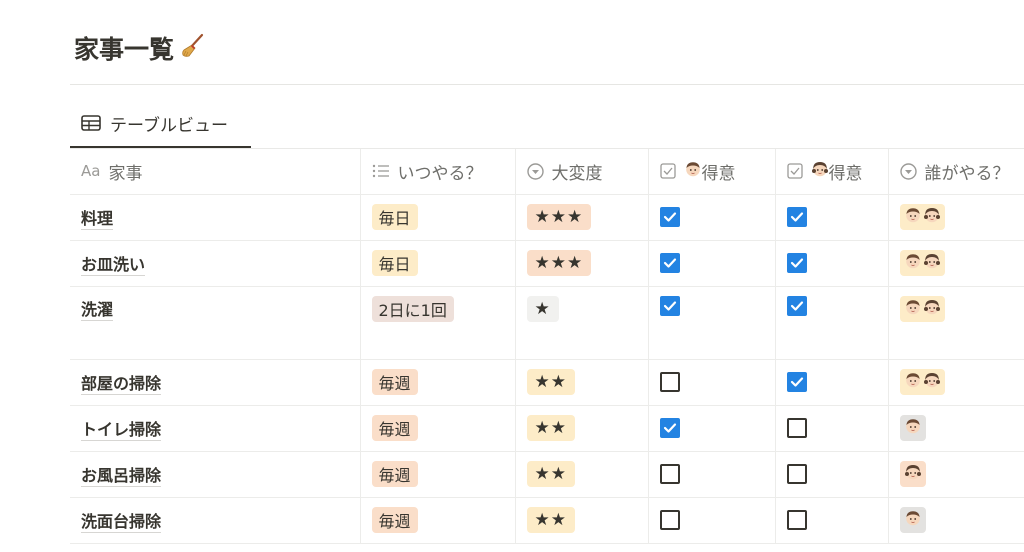 The height and width of the screenshot is (552, 1024). What do you see at coordinates (582, 323) in the screenshot?
I see `cell-difficulty: ★` at bounding box center [582, 323].